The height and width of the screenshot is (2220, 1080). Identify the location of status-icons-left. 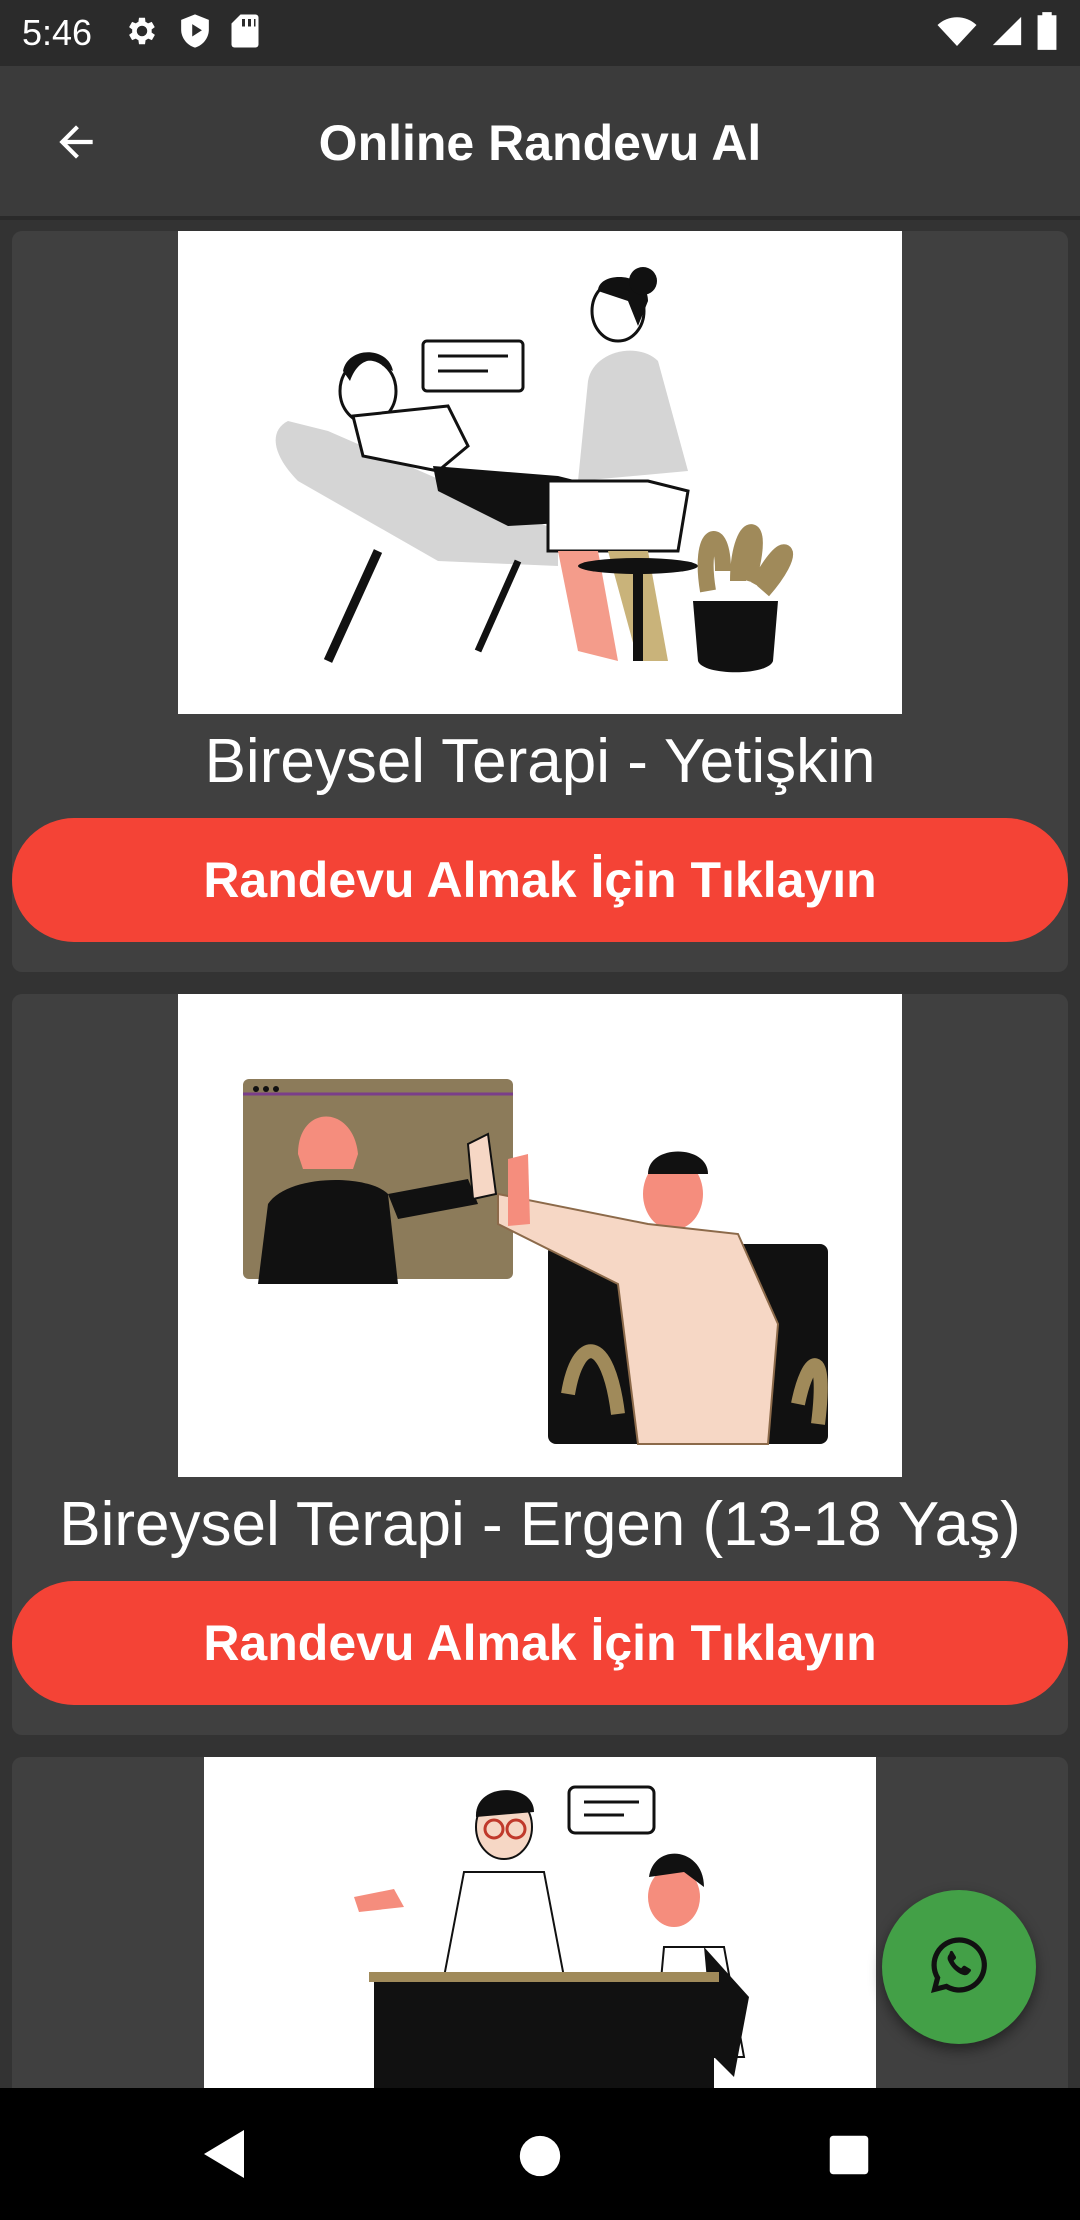
(192, 33).